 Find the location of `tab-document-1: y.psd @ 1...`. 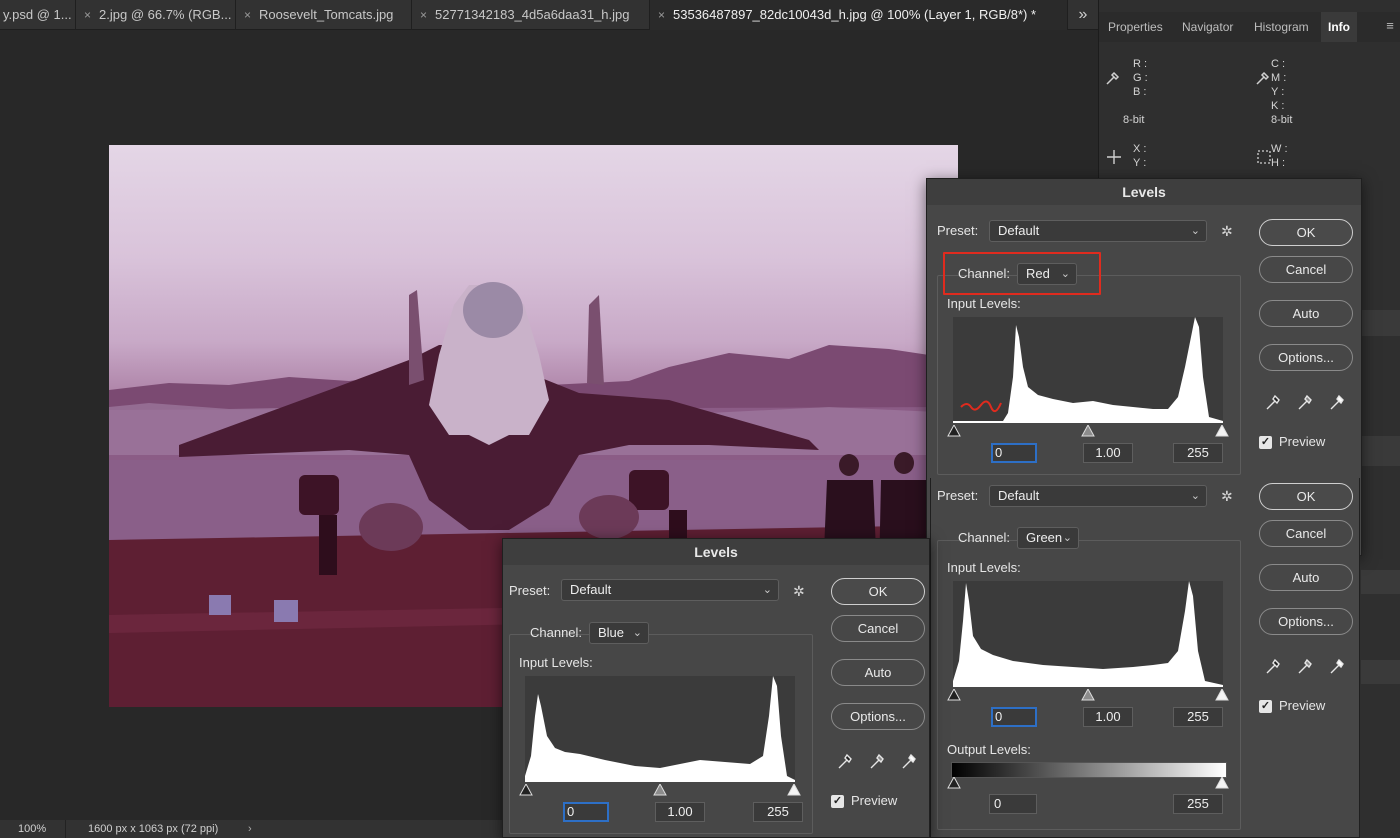

tab-document-1: y.psd @ 1... is located at coordinates (38, 15).